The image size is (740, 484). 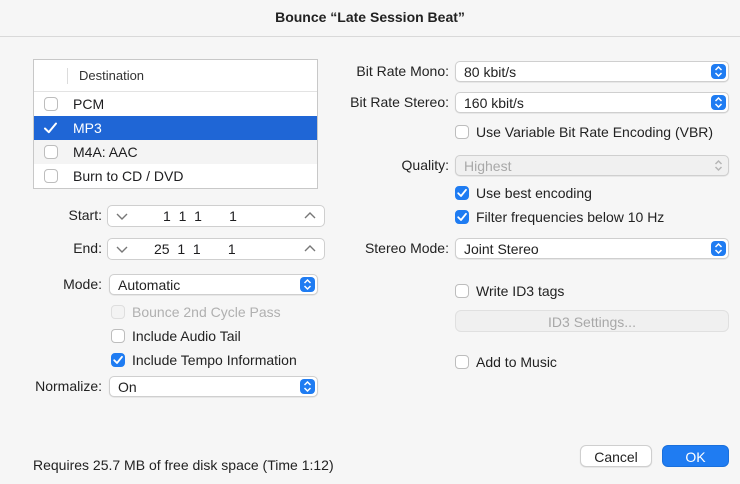 I want to click on vbr-label: Use Variable Bit Rate Encoding (VBR), so click(x=595, y=132).